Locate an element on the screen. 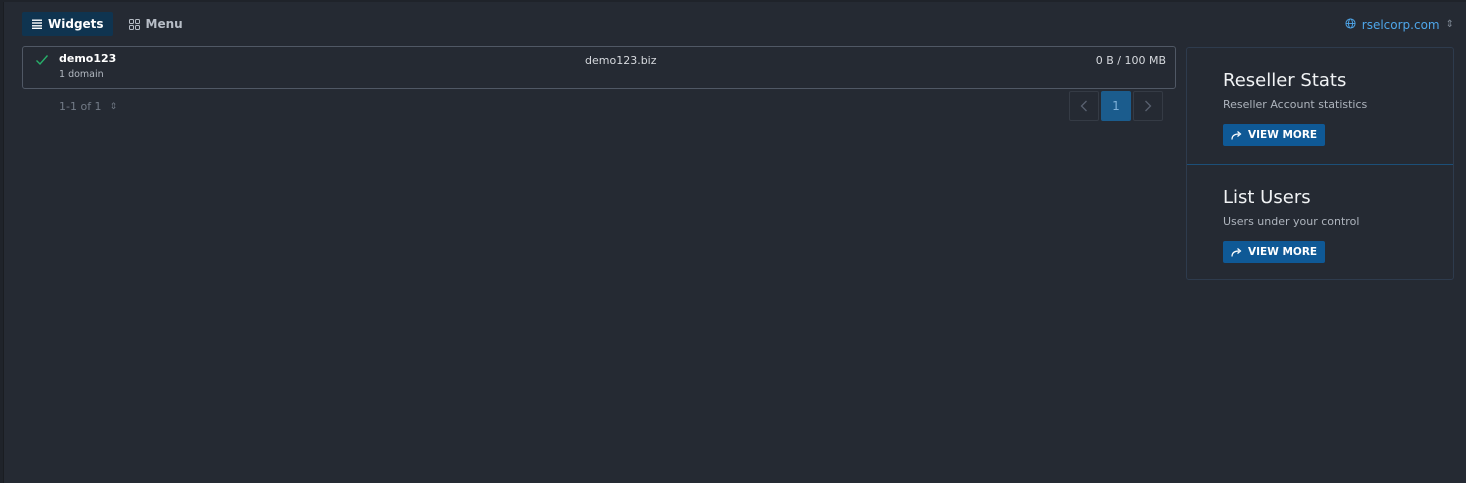 This screenshot has width=1466, height=483. page-button-current: 1 is located at coordinates (1116, 106).